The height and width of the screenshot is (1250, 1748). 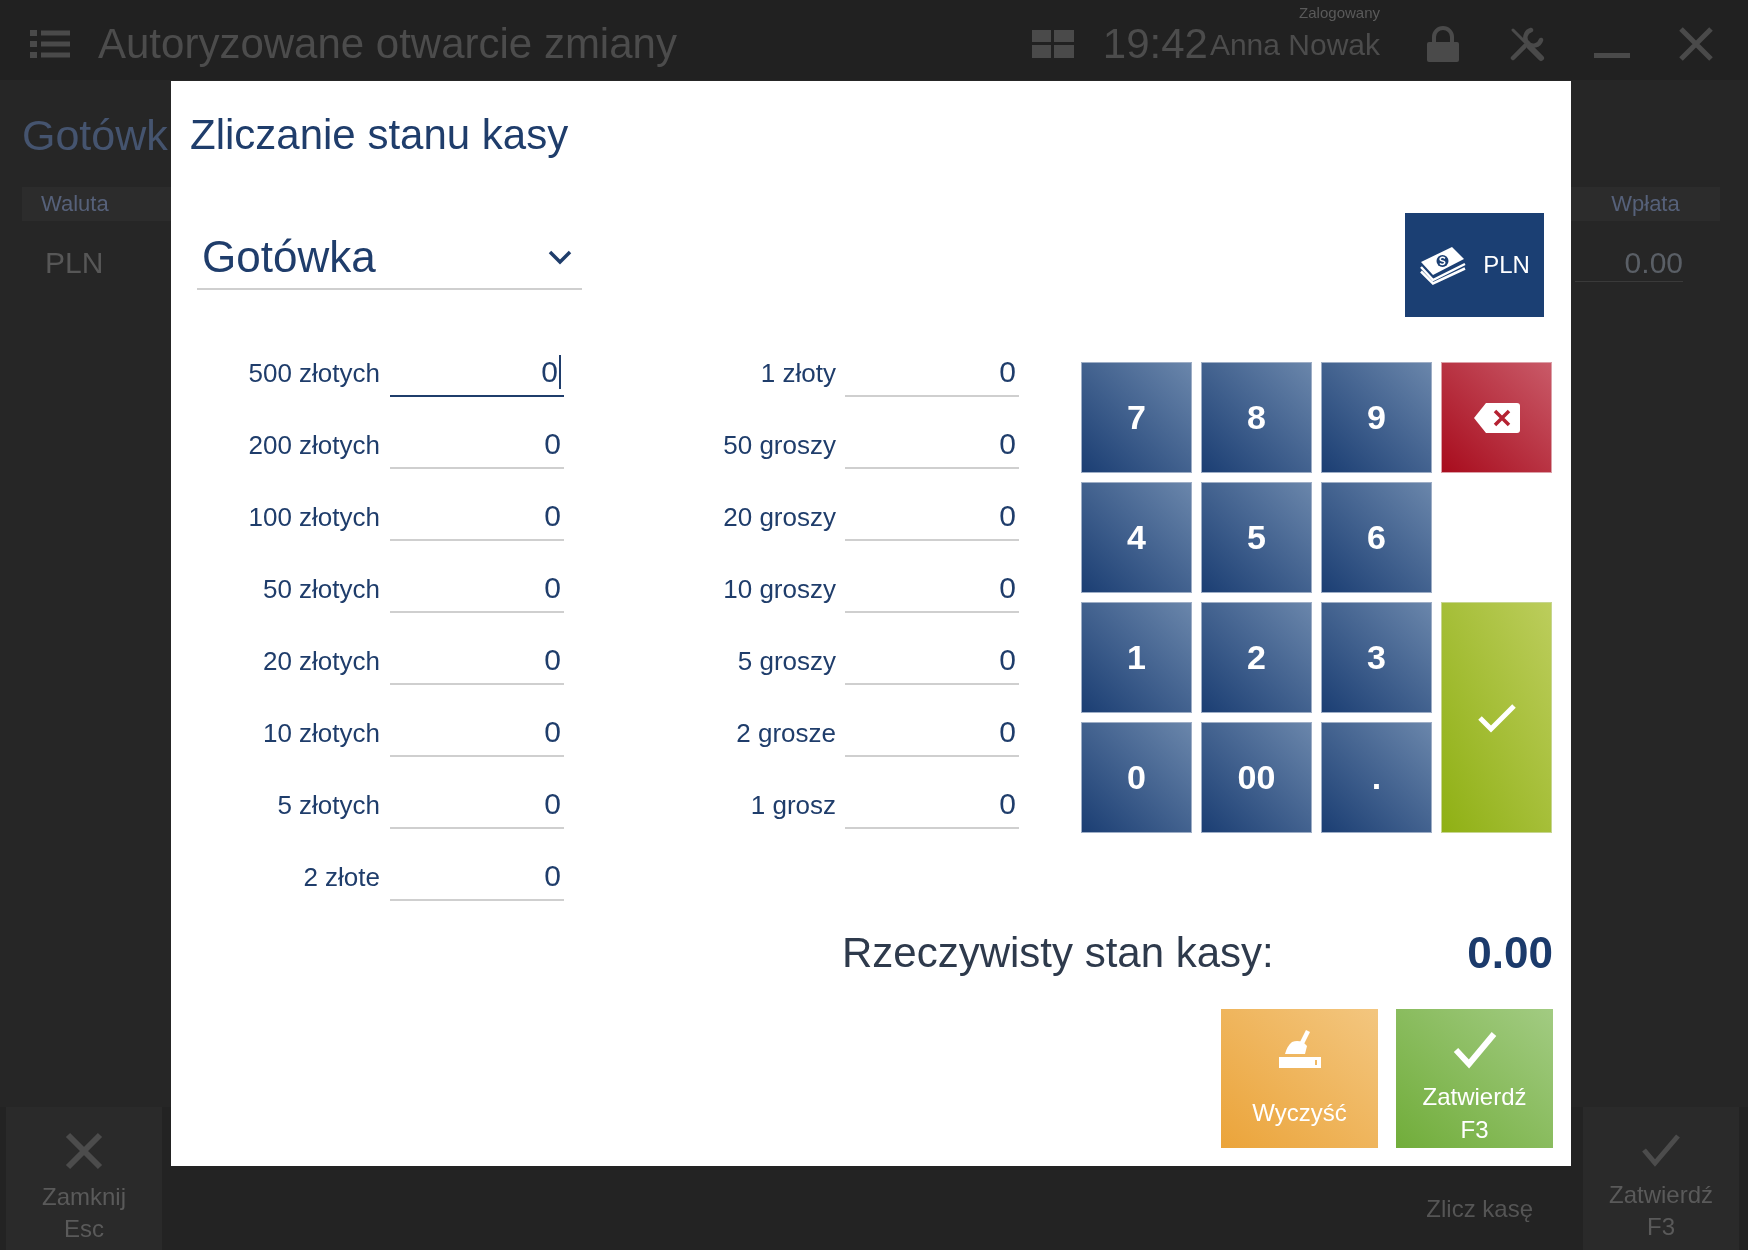 I want to click on keypad-key: 0, so click(x=1136, y=777).